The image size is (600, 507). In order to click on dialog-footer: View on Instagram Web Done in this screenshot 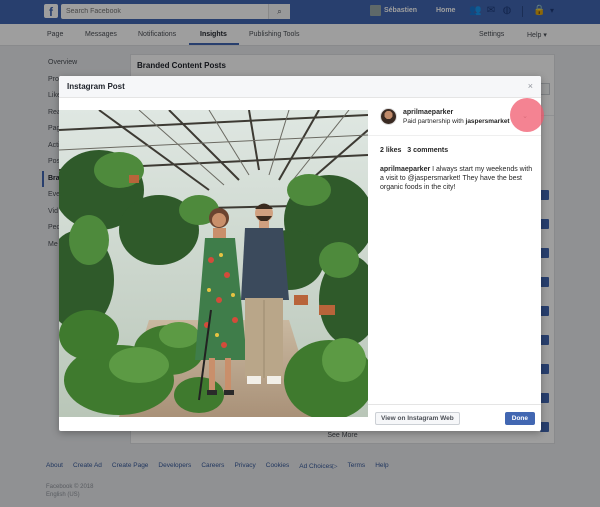, I will do `click(454, 417)`.